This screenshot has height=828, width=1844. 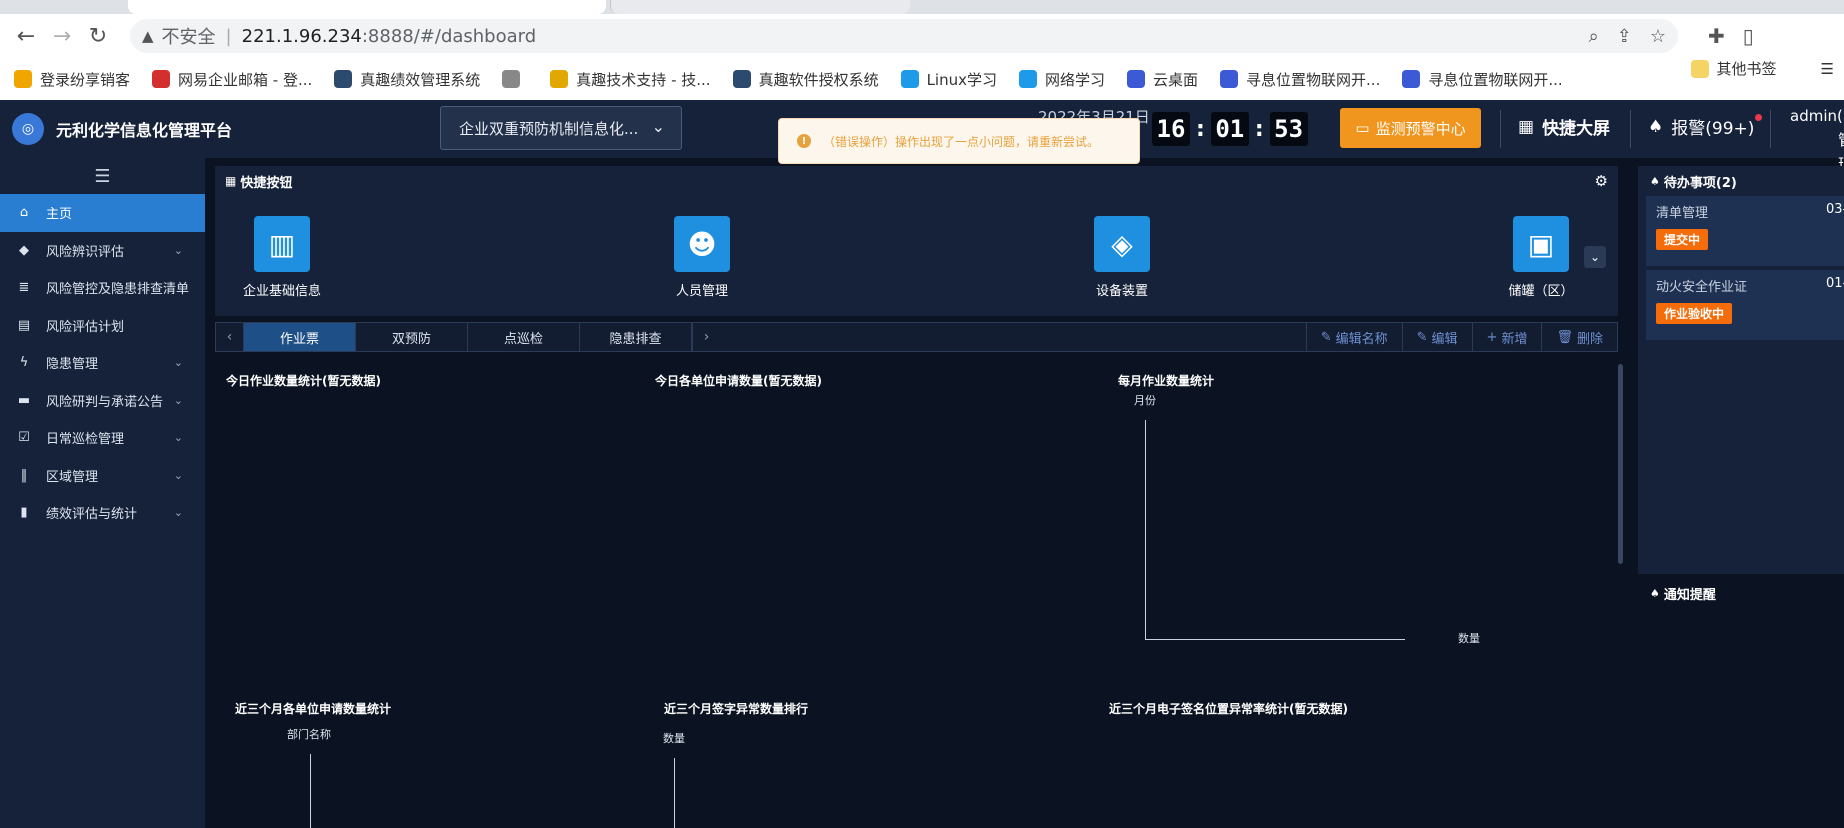 I want to click on delete-button: 🗑 删除, so click(x=1579, y=337).